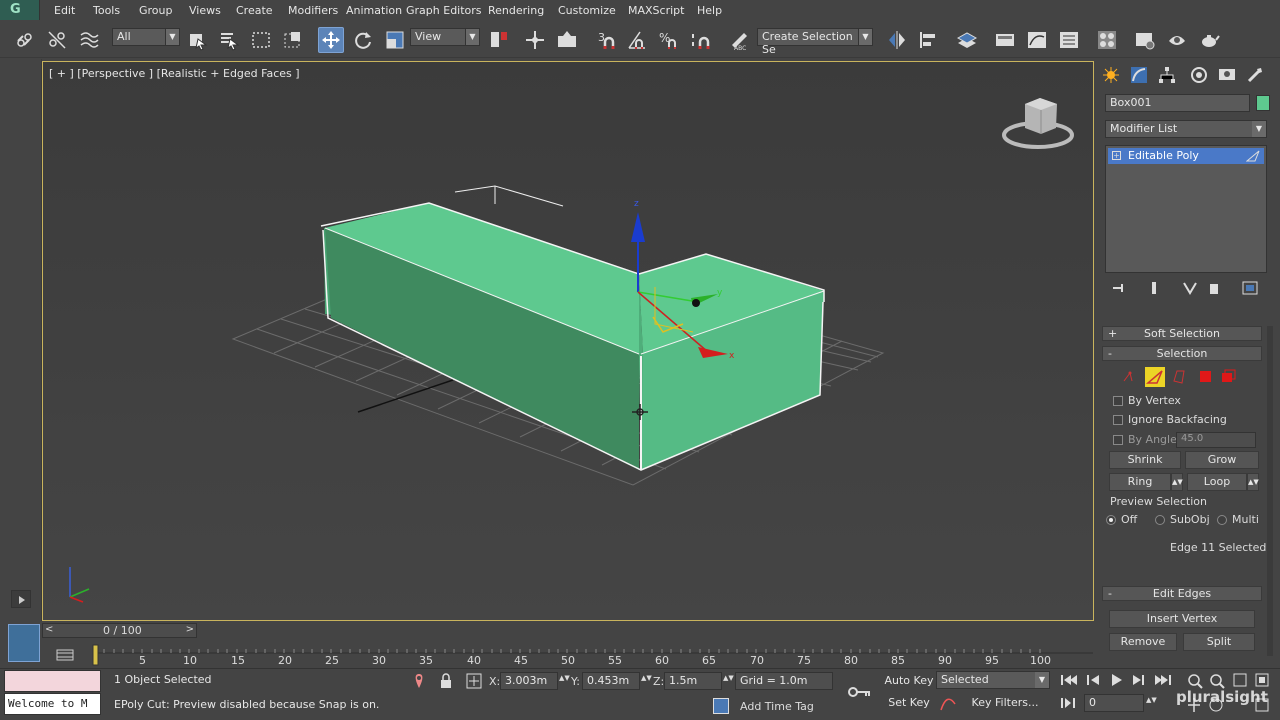 This screenshot has width=1280, height=720. Describe the element at coordinates (611, 681) in the screenshot. I see `y-coord-field: 0.453m` at that location.